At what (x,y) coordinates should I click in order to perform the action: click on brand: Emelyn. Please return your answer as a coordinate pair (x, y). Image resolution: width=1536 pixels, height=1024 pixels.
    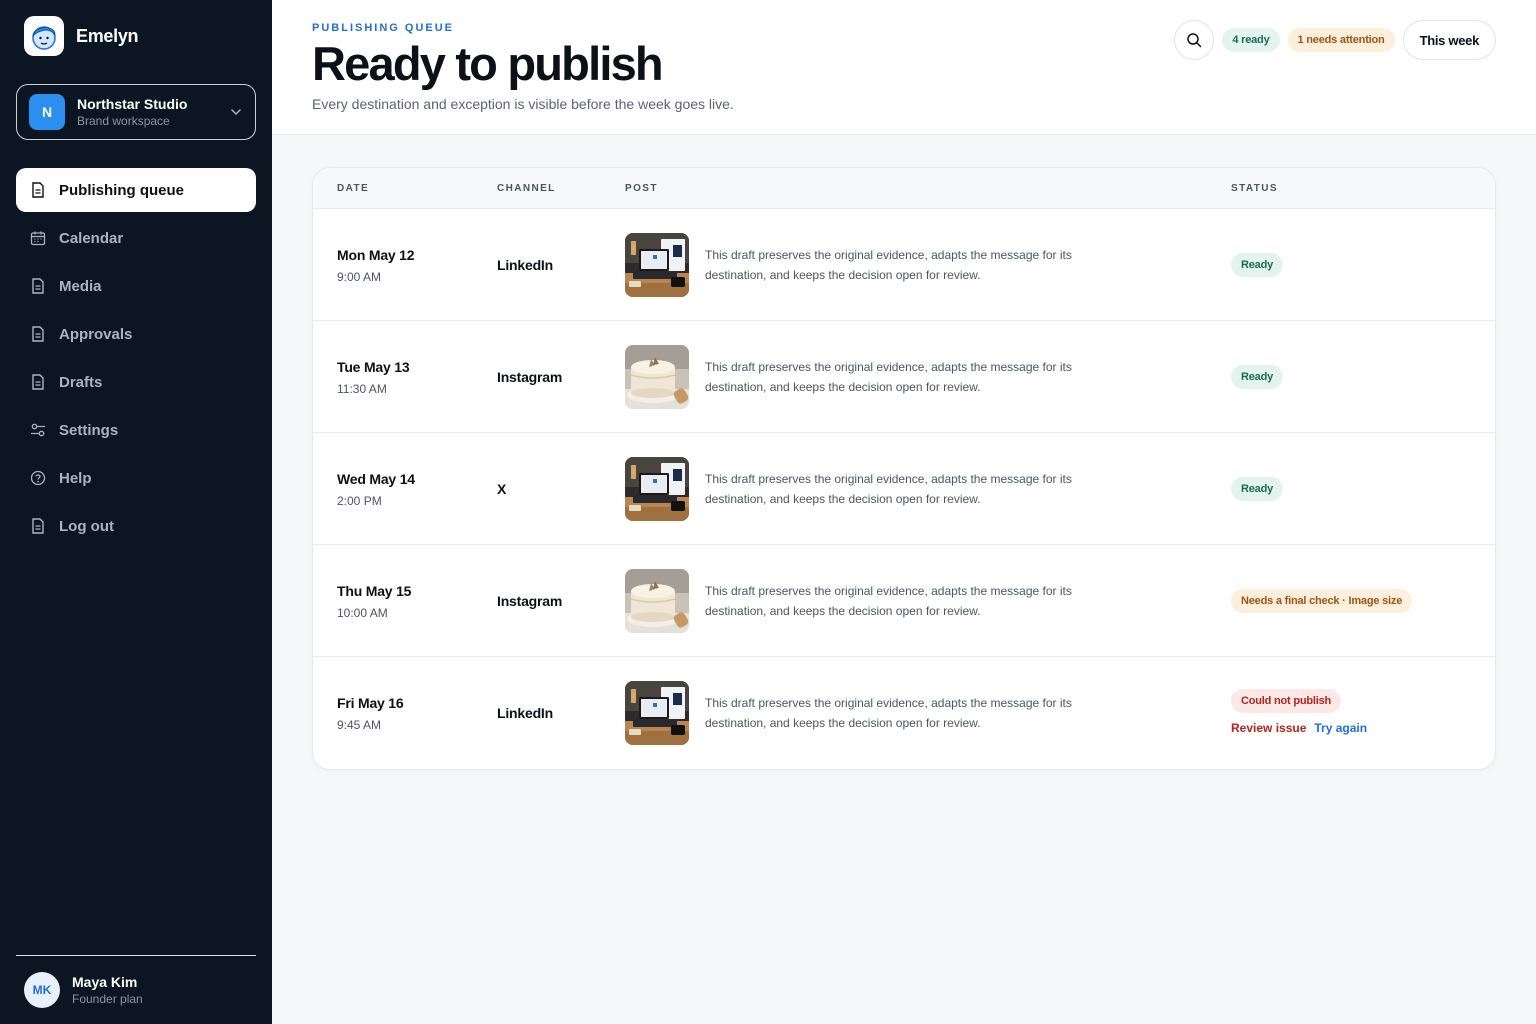
    Looking at the image, I should click on (81, 36).